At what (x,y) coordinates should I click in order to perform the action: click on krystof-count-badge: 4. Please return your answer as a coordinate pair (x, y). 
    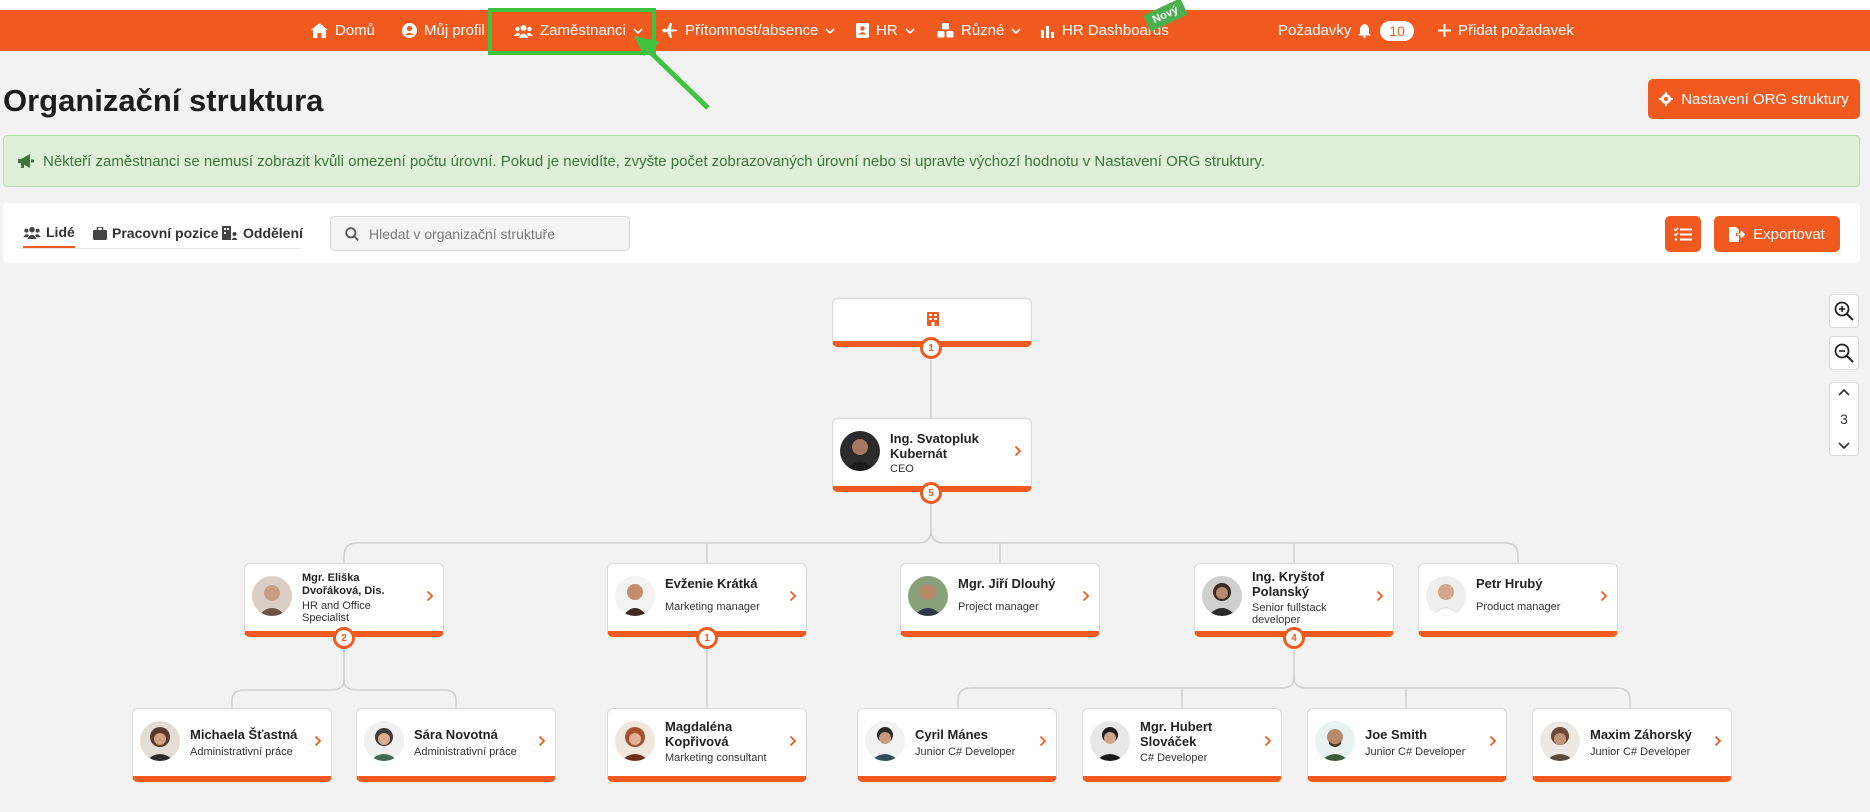
    Looking at the image, I should click on (1294, 638).